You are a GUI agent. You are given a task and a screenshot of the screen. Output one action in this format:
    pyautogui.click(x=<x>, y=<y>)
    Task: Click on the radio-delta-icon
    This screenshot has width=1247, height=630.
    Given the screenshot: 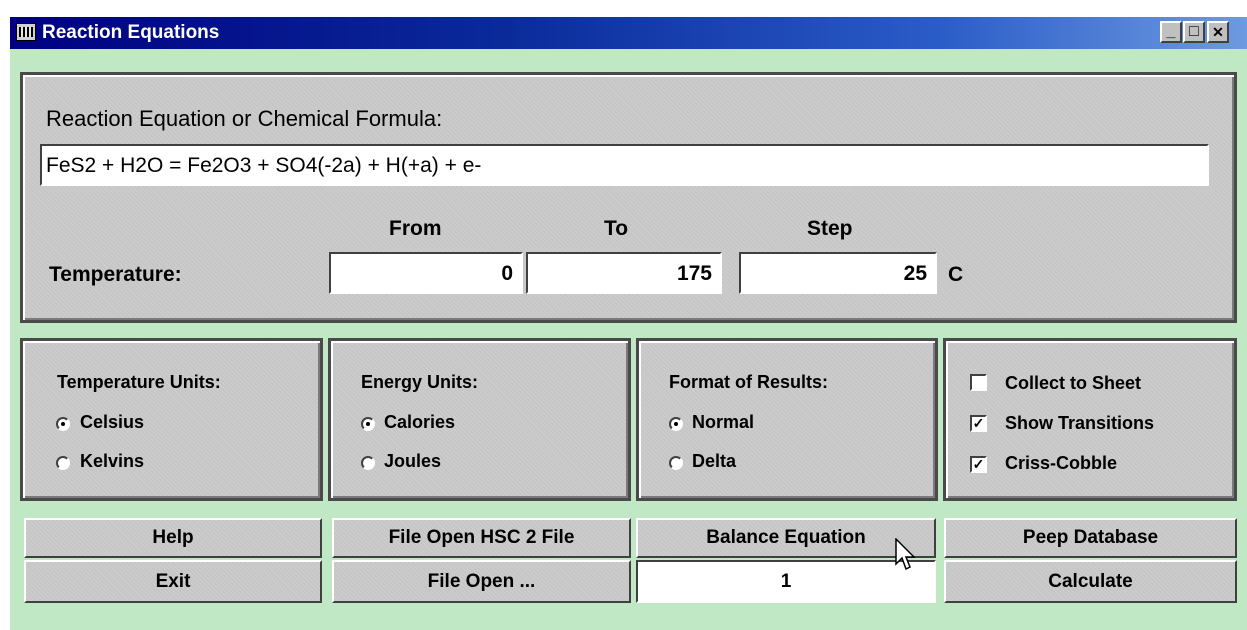 What is the action you would take?
    pyautogui.click(x=676, y=463)
    